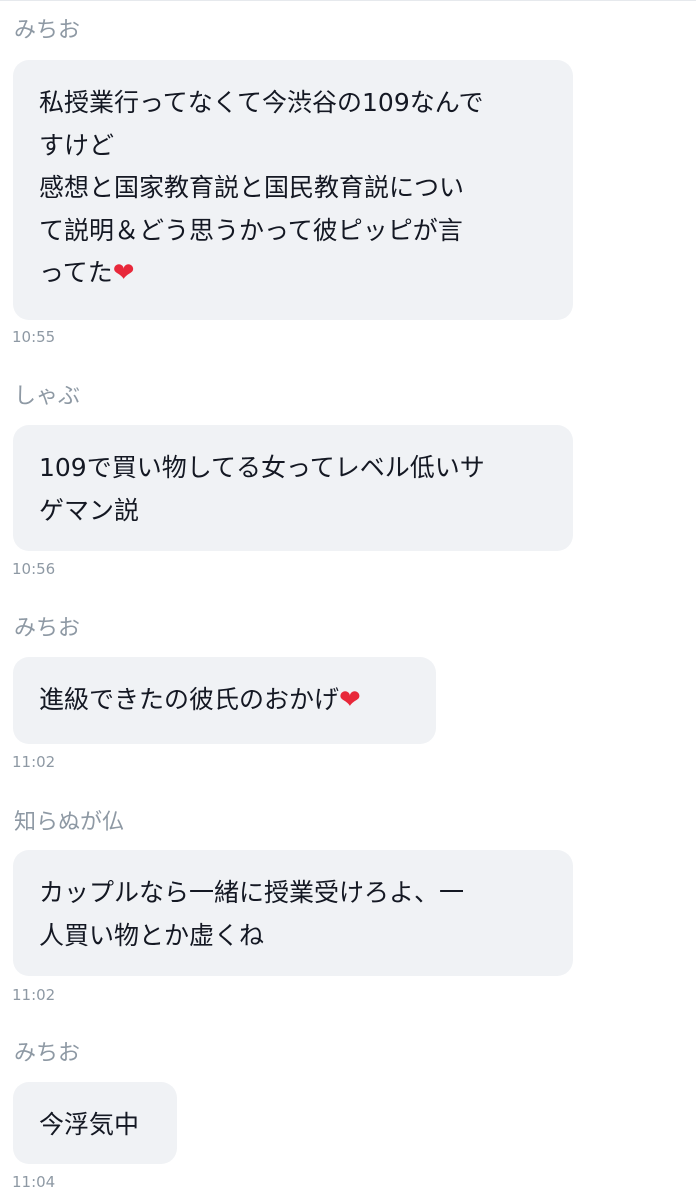 This screenshot has height=1200, width=696. What do you see at coordinates (89, 510) in the screenshot?
I see `message-text-line: ゲマン説` at bounding box center [89, 510].